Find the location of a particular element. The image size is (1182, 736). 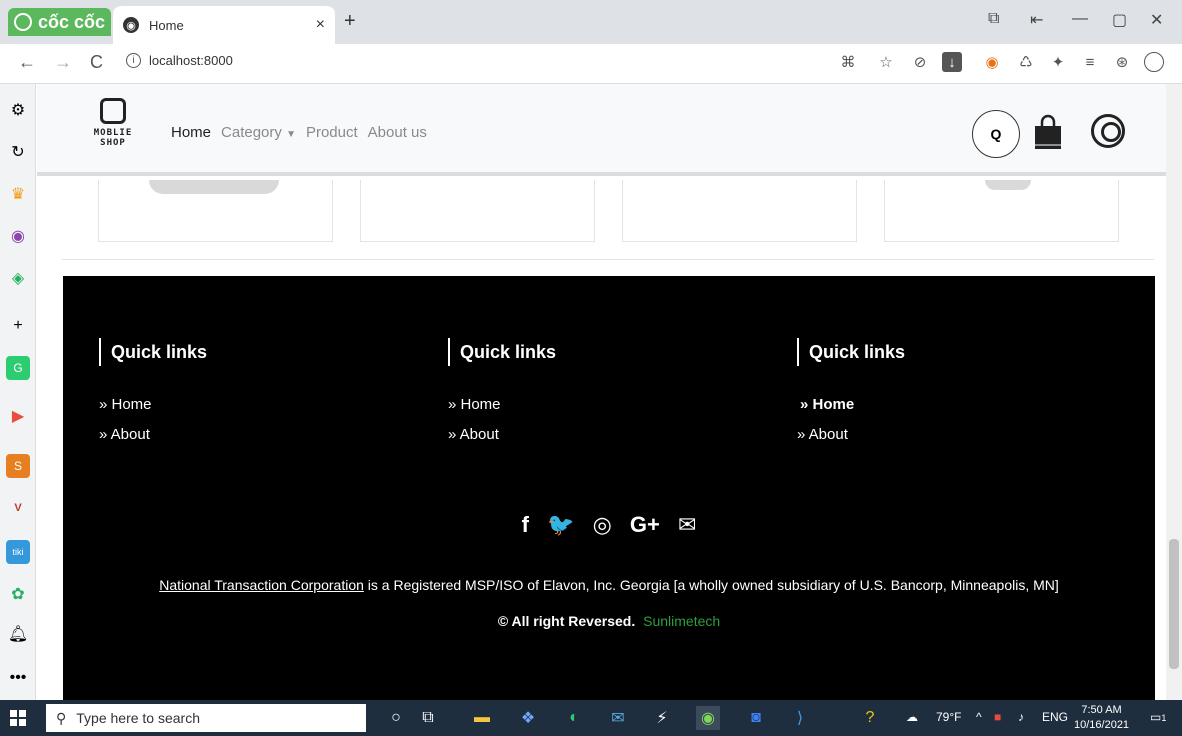

copyright: © All right Reversed. Sunlimetech is located at coordinates (609, 621).